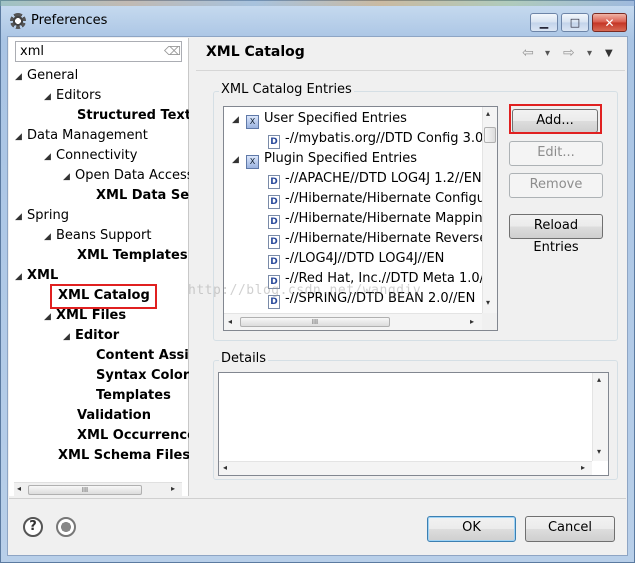 This screenshot has height=563, width=635. I want to click on entry-group-user: ◢ X User Specified Entries, so click(319, 119).